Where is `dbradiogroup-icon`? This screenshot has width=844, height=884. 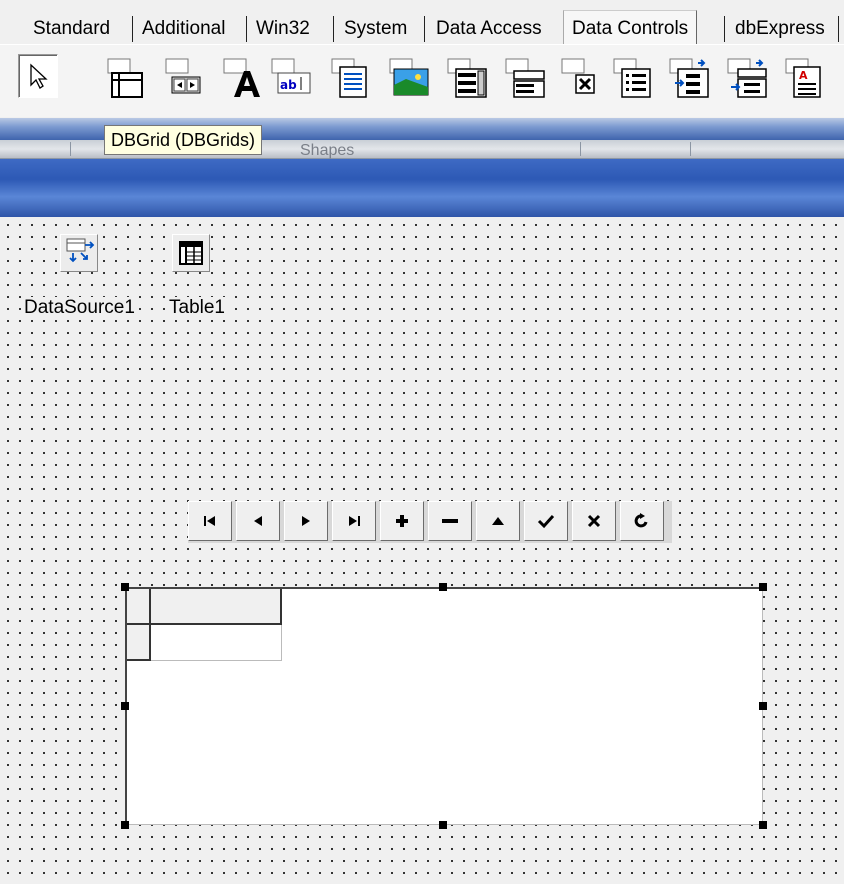
dbradiogroup-icon is located at coordinates (632, 78).